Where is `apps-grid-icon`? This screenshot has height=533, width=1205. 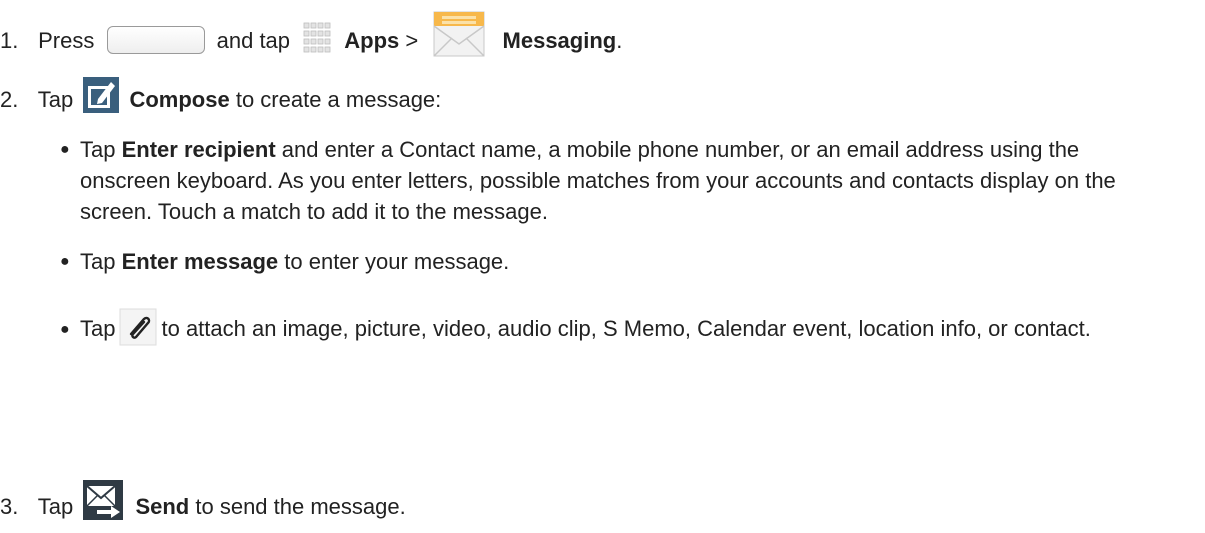 apps-grid-icon is located at coordinates (317, 37).